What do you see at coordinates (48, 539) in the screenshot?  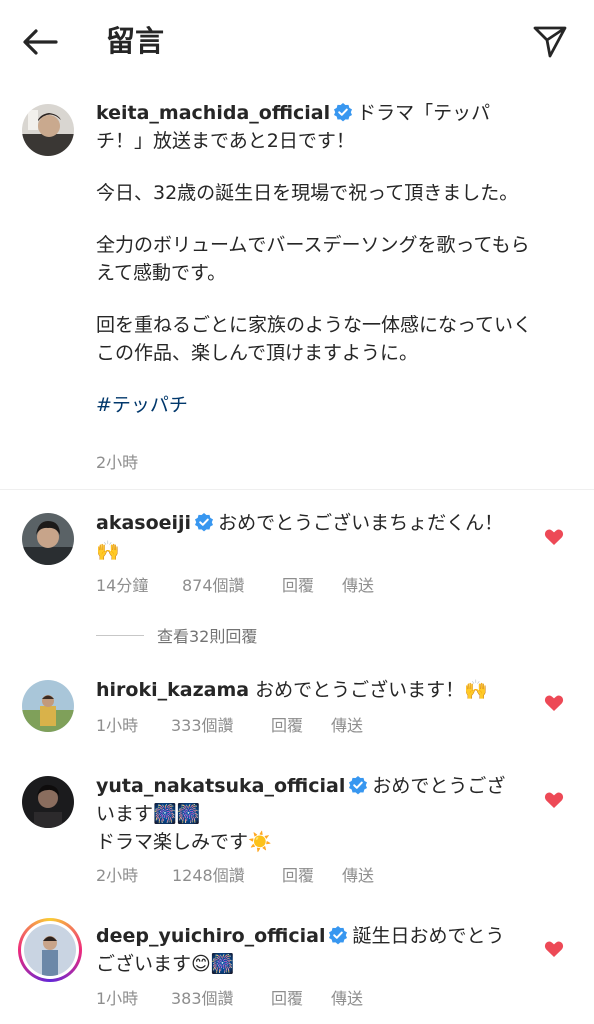 I see `comment-avatar-akasoeiji` at bounding box center [48, 539].